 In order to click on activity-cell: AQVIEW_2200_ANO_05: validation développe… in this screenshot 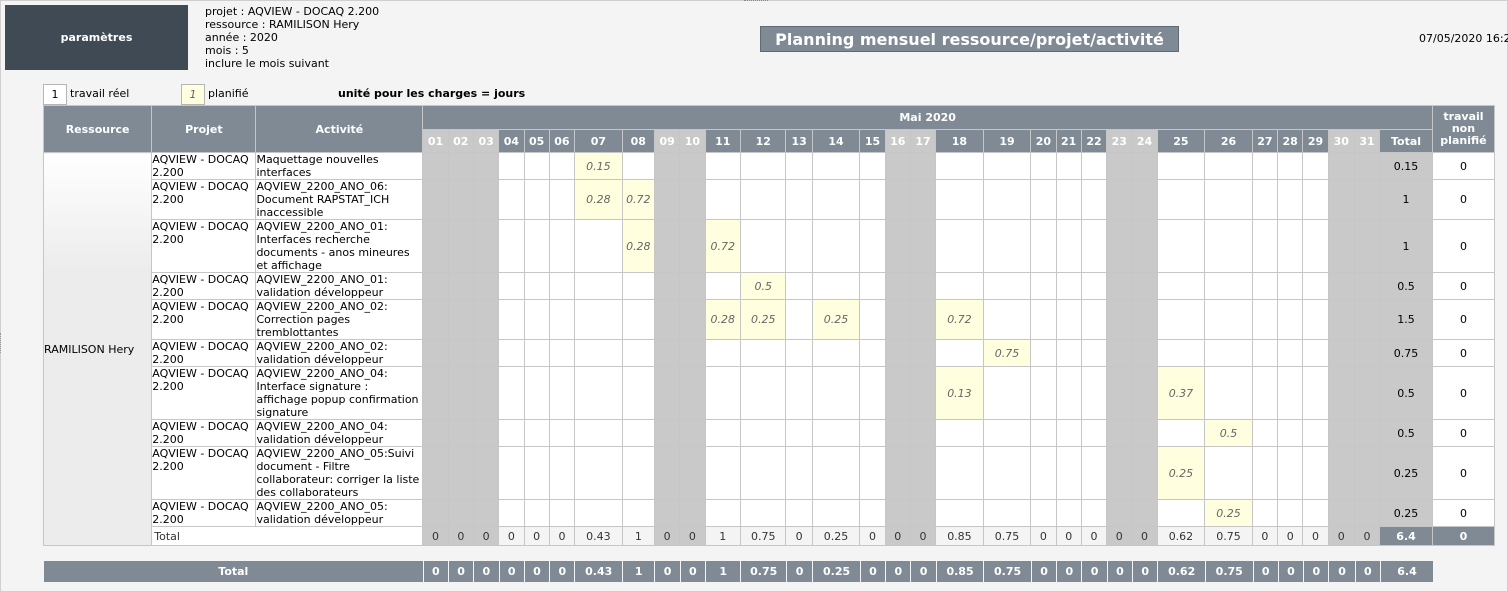, I will do `click(339, 513)`.